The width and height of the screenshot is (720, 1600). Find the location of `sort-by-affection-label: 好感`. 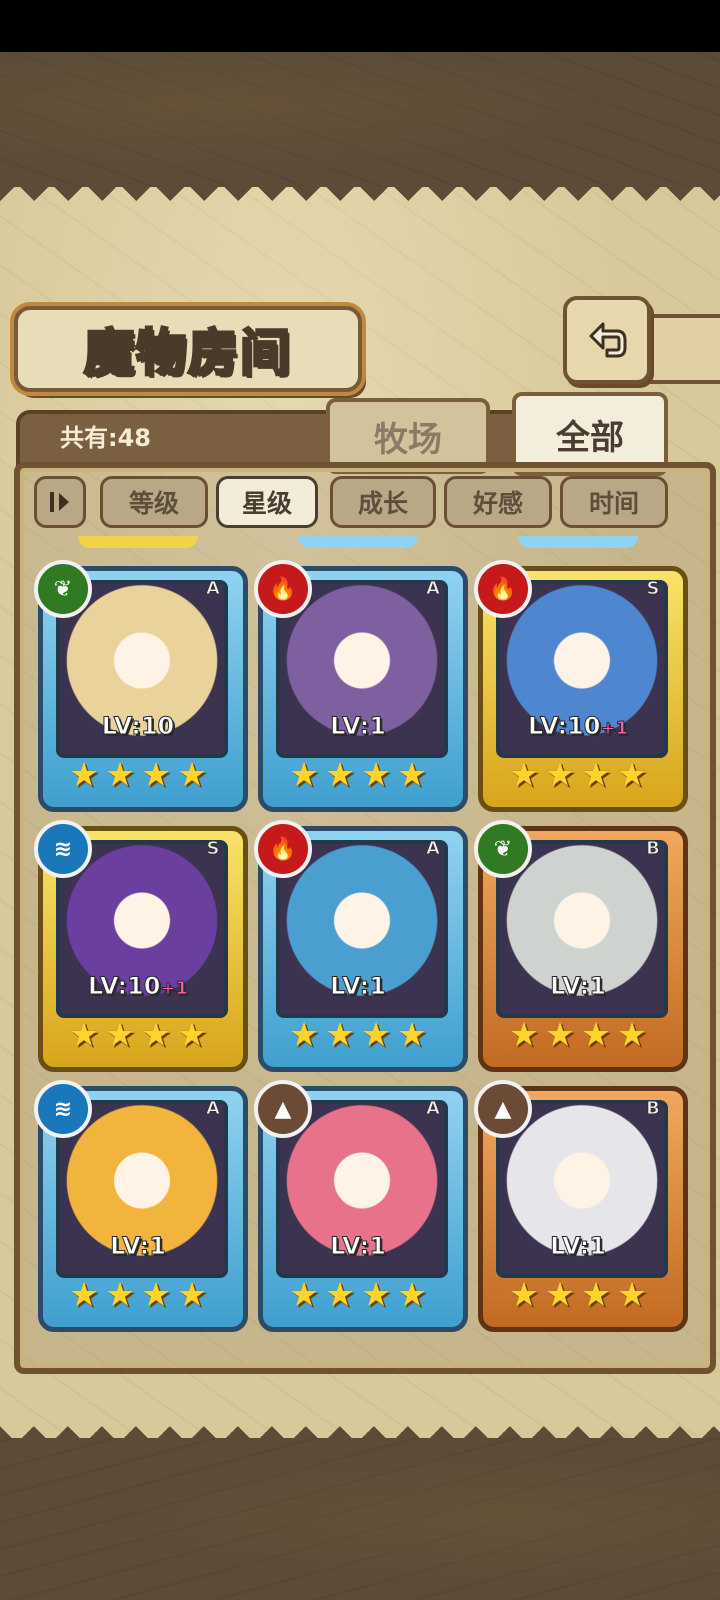

sort-by-affection-label: 好感 is located at coordinates (497, 503).